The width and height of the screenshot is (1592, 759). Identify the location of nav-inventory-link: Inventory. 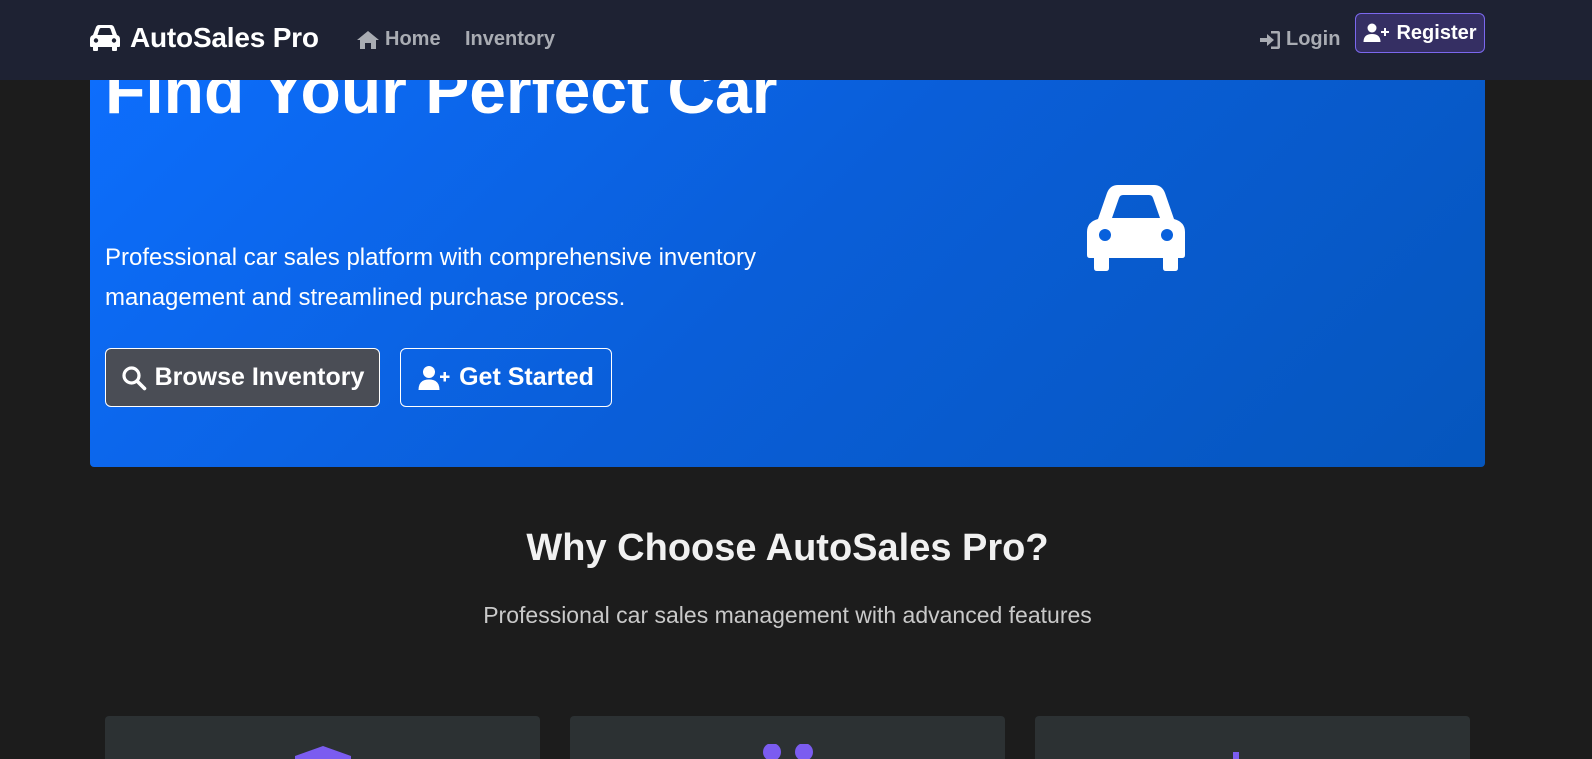
(510, 39).